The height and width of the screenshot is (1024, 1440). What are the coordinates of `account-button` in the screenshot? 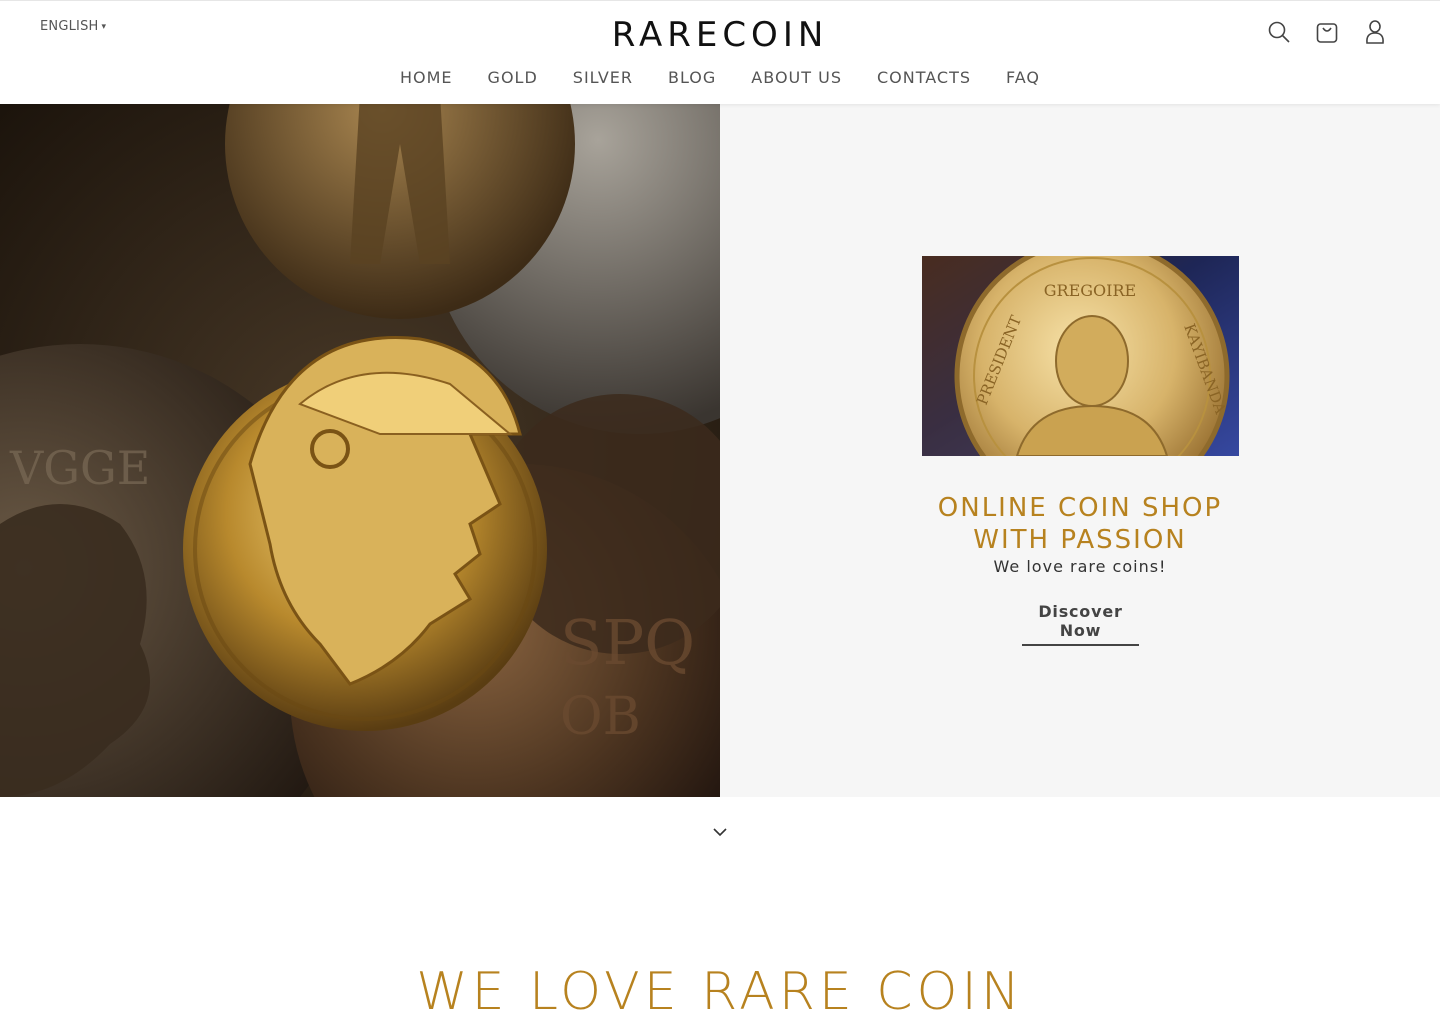 It's located at (1375, 32).